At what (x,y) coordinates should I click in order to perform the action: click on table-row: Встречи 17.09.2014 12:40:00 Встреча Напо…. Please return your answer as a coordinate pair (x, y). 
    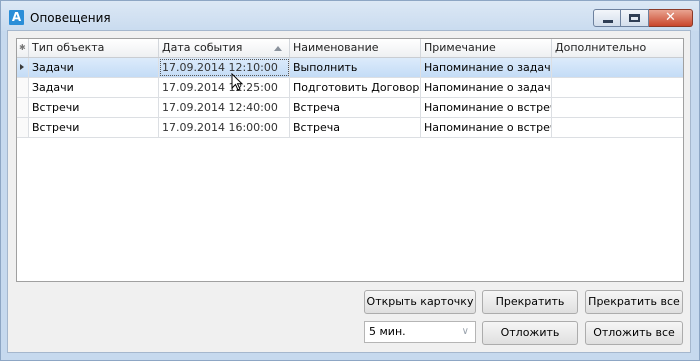
    Looking at the image, I should click on (350, 108).